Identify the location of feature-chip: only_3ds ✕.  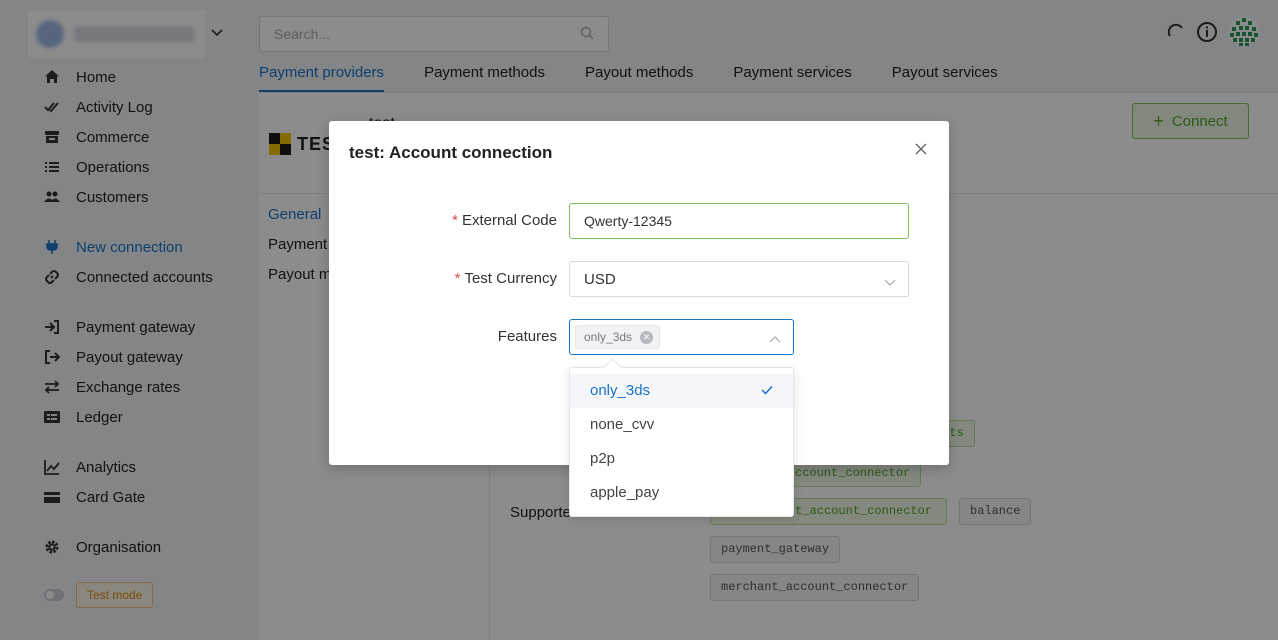
(618, 337).